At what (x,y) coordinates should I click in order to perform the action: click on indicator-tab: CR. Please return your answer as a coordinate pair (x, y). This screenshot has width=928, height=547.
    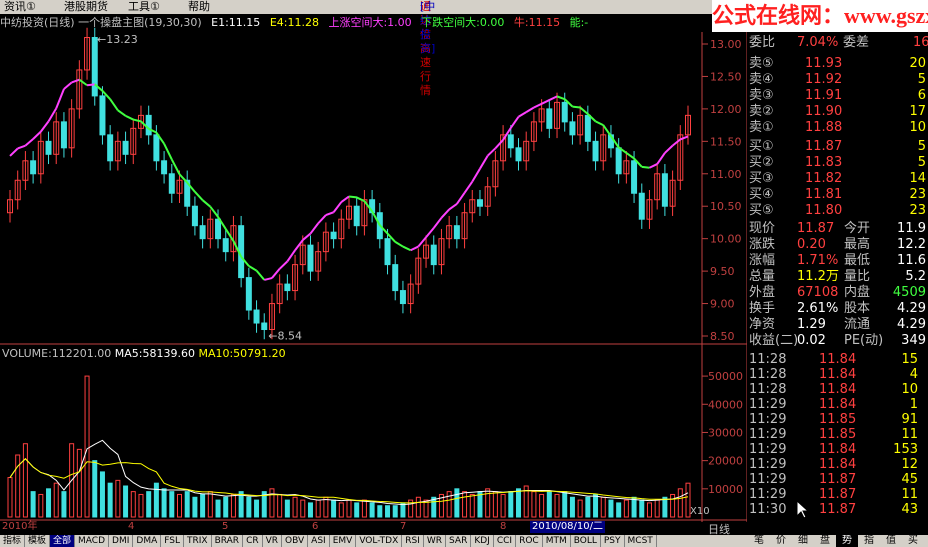
    Looking at the image, I should click on (253, 541).